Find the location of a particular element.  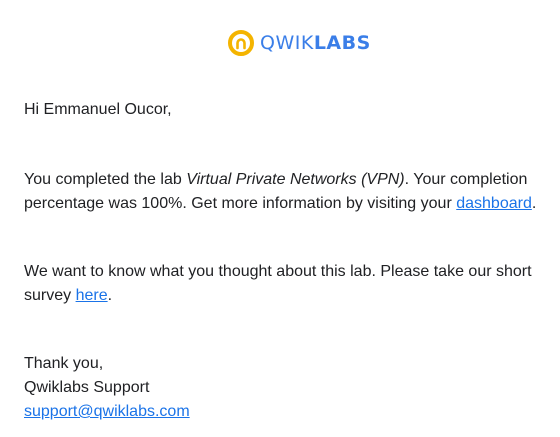

dashboard-link: dashboard is located at coordinates (494, 203).